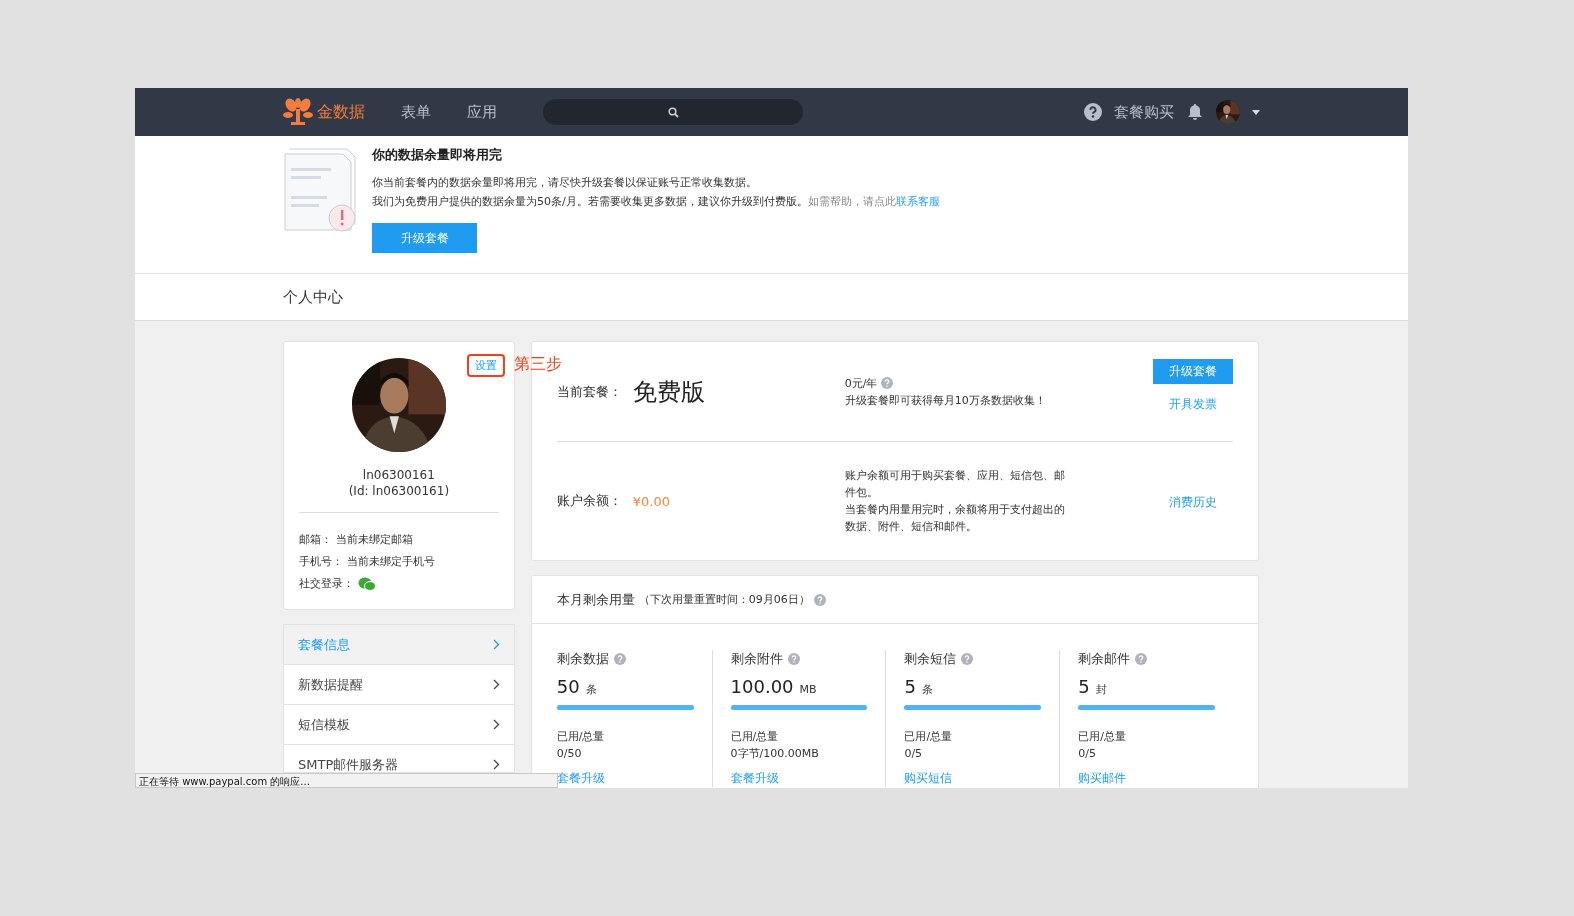 This screenshot has width=1574, height=916. I want to click on stat-unit: 封, so click(1101, 689).